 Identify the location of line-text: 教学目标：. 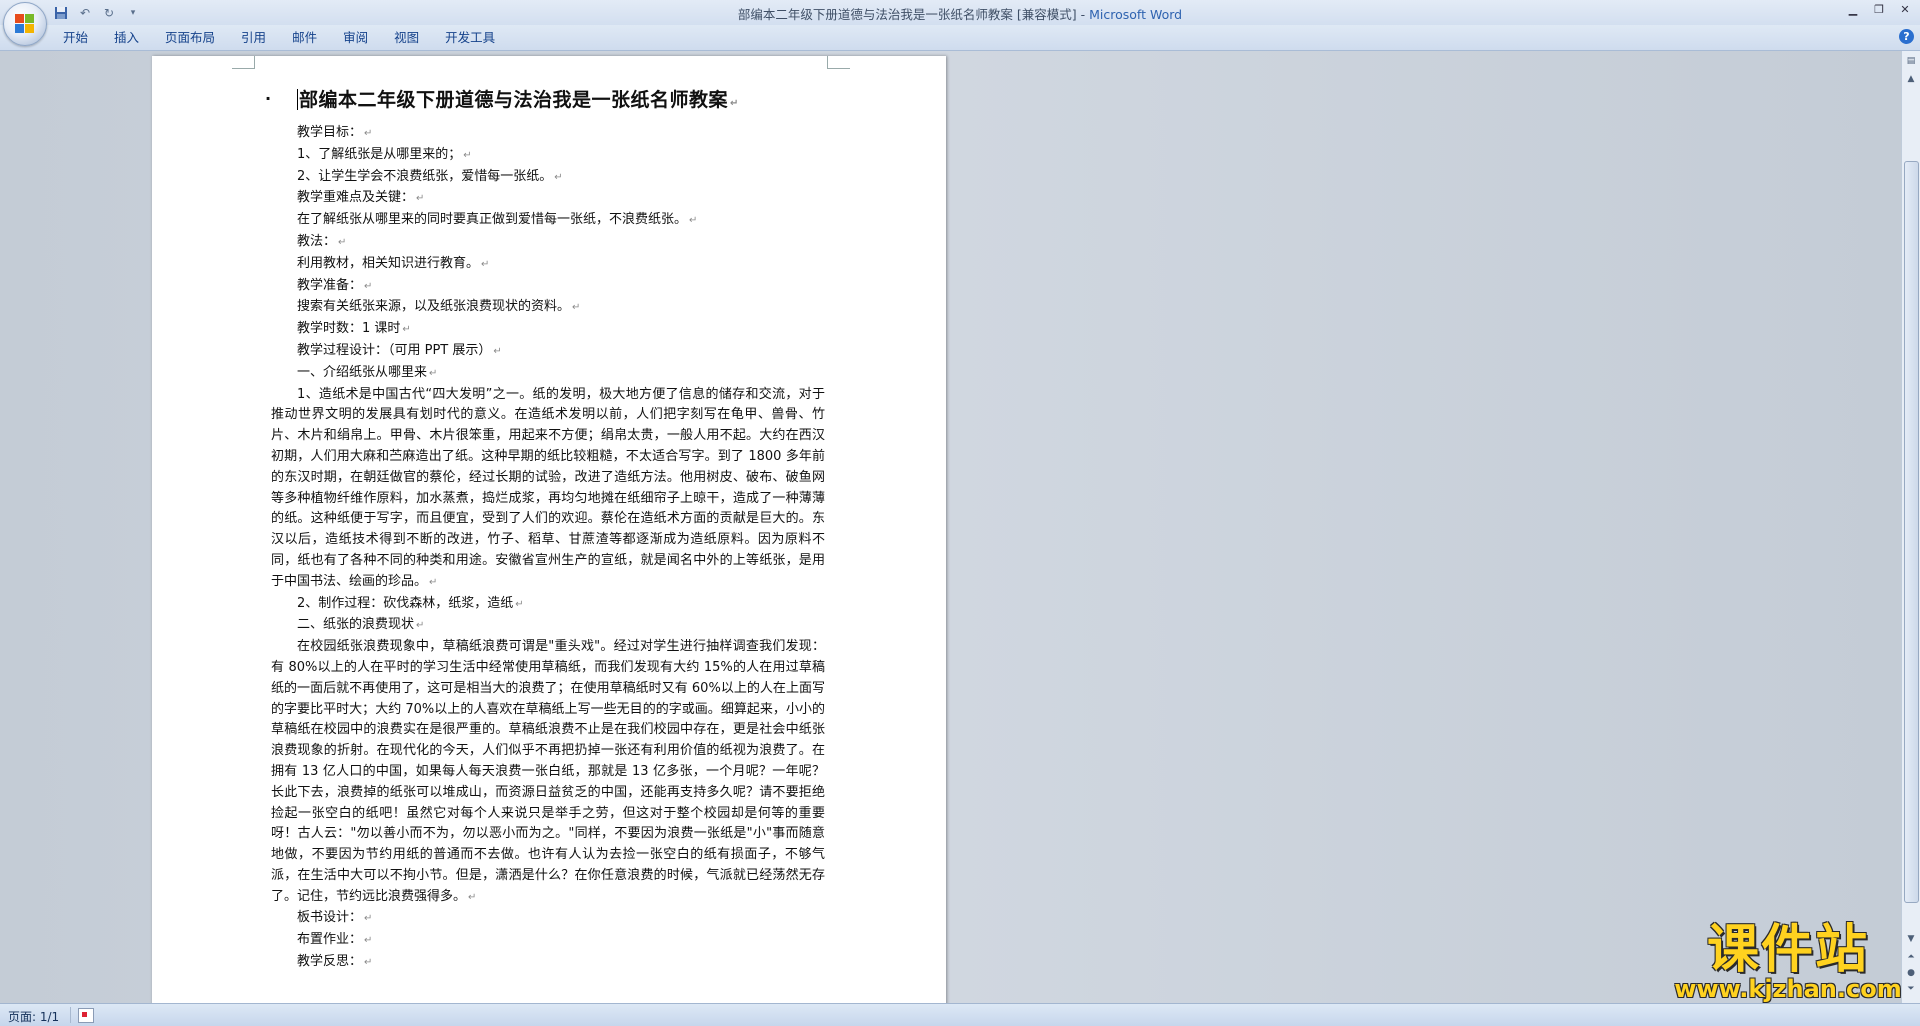
(330, 132).